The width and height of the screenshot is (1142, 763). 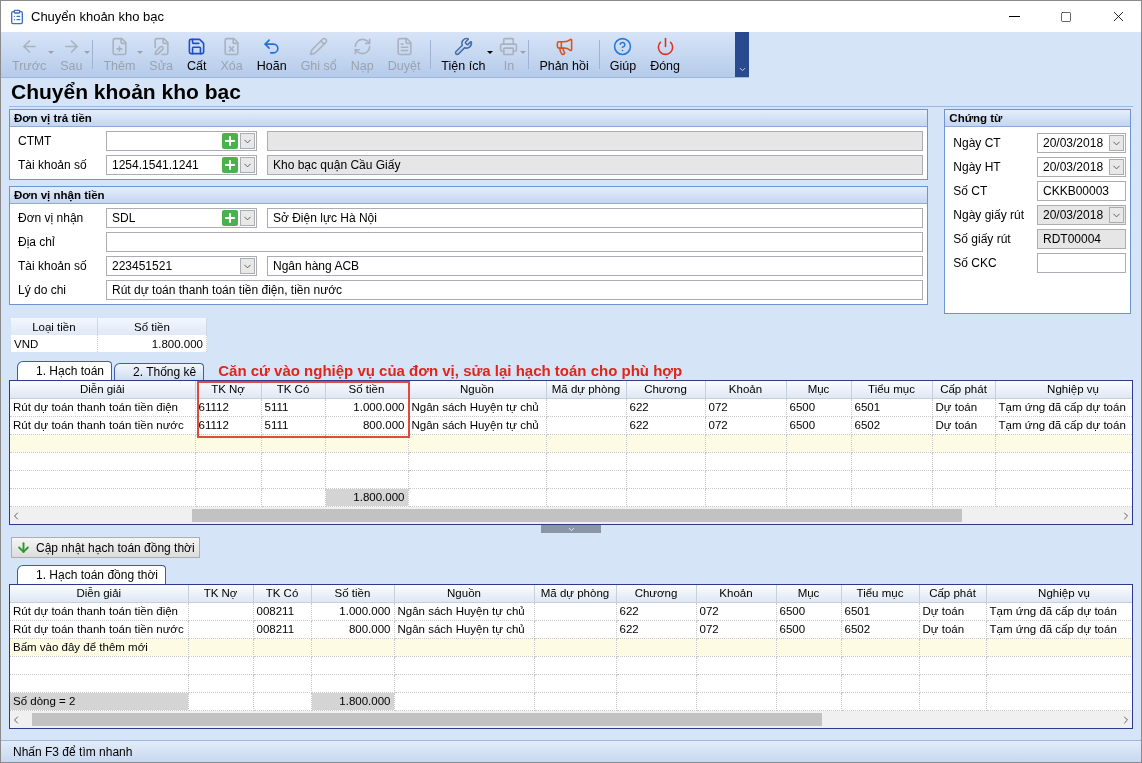 What do you see at coordinates (181, 218) in the screenshot?
I see `lookup-field: SDL` at bounding box center [181, 218].